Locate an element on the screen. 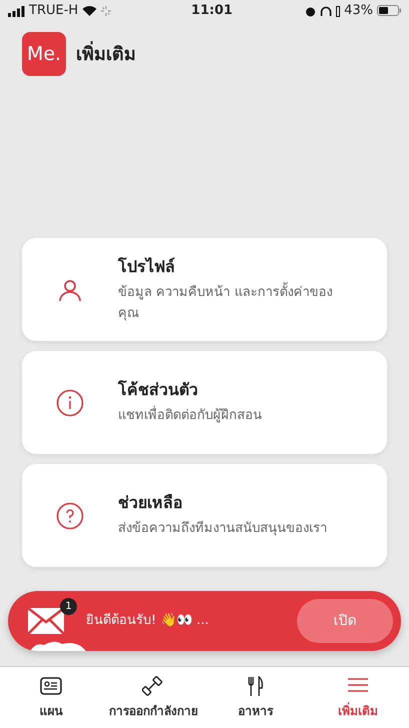 This screenshot has width=409, height=728. tab-item: อาหาร is located at coordinates (255, 697).